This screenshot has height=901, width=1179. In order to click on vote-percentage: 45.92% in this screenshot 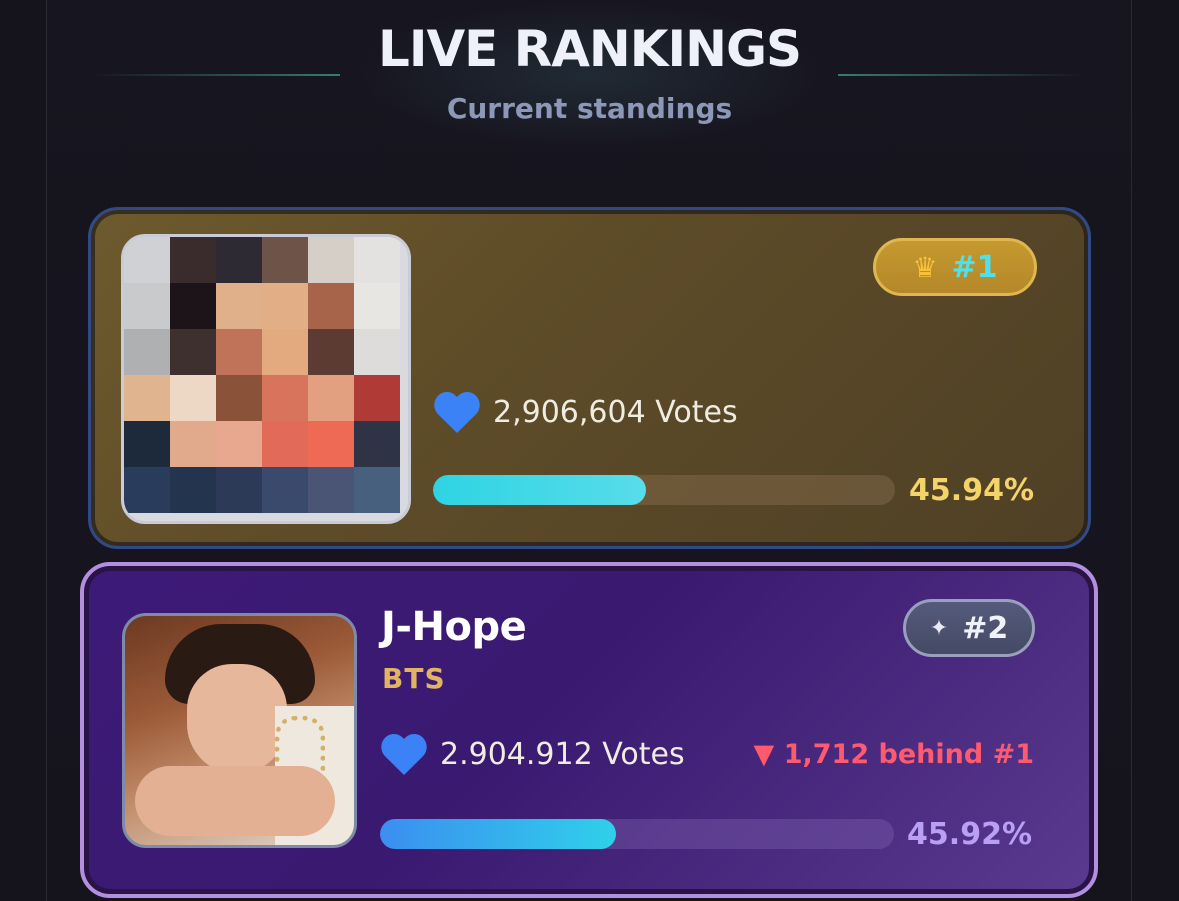, I will do `click(969, 834)`.